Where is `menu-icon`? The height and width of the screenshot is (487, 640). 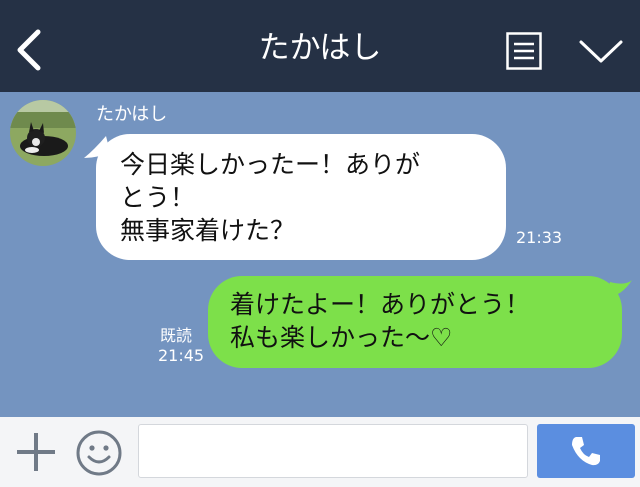 menu-icon is located at coordinates (524, 51).